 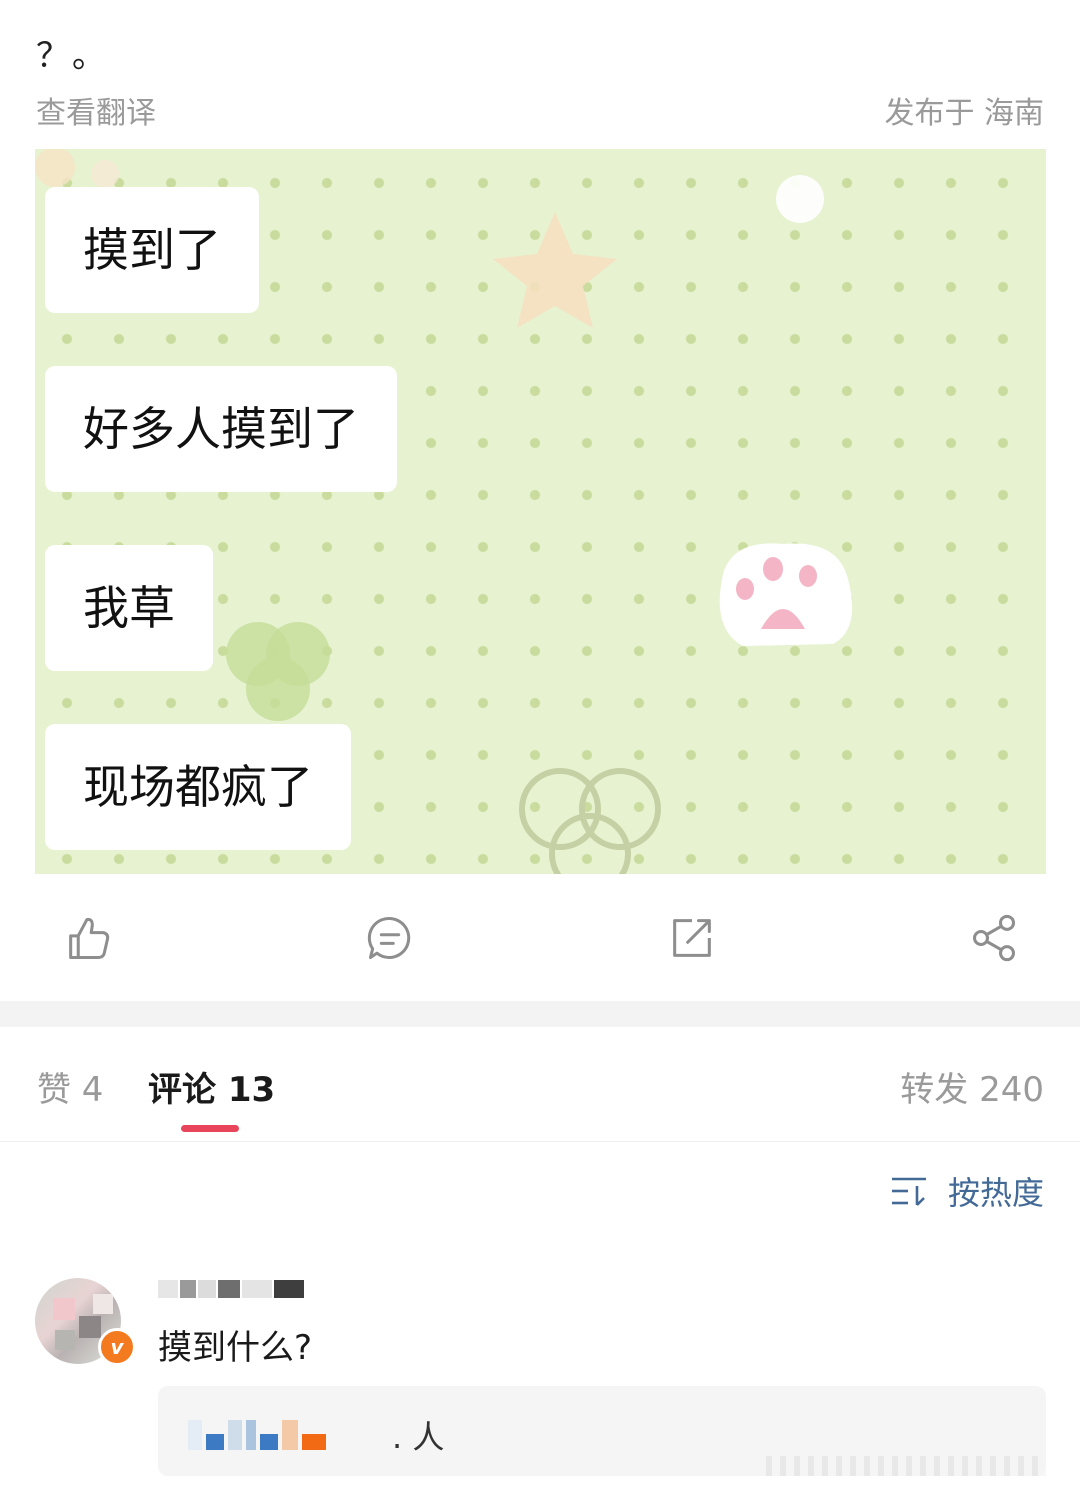 What do you see at coordinates (210, 1128) in the screenshot?
I see `active-tab-indicator` at bounding box center [210, 1128].